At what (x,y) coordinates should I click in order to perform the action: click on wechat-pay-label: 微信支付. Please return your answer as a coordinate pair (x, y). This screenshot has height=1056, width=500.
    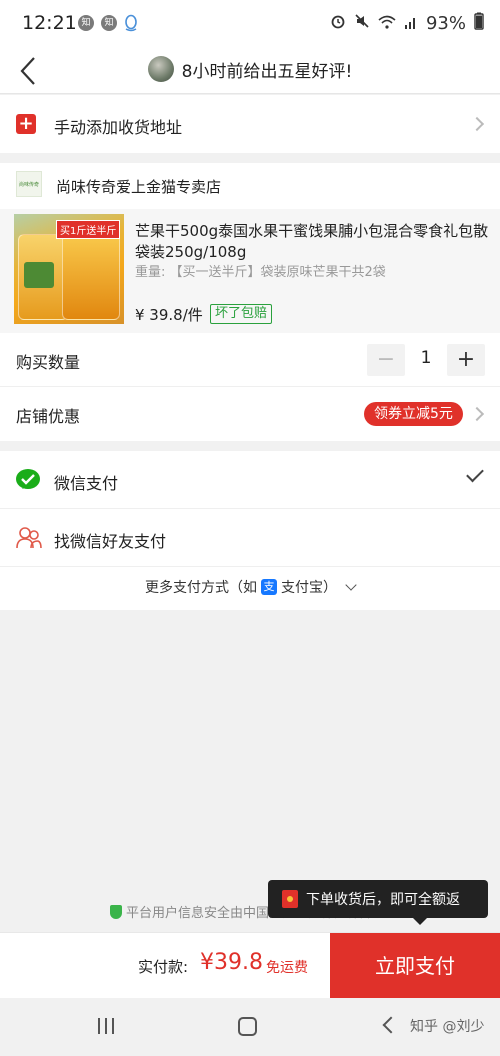
    Looking at the image, I should click on (86, 483).